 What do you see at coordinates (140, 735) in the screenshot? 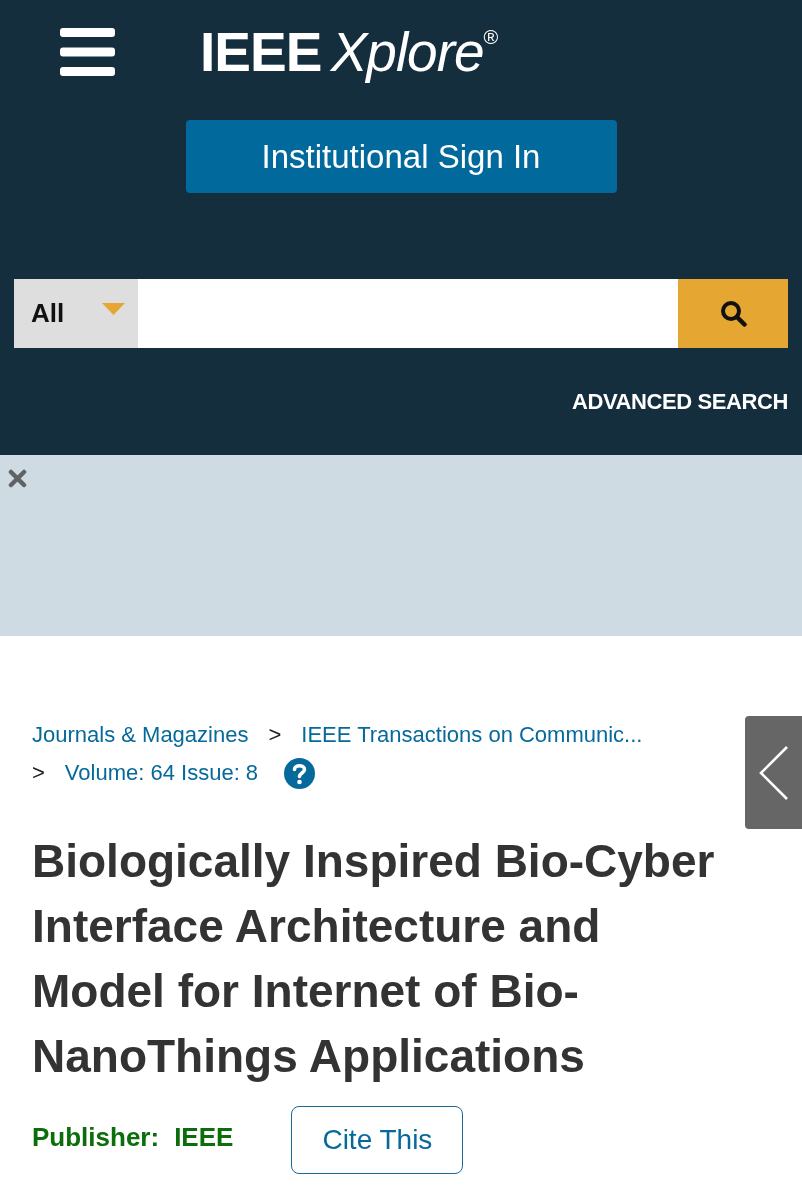
I see `breadcrumb-link: Journals & Magazines` at bounding box center [140, 735].